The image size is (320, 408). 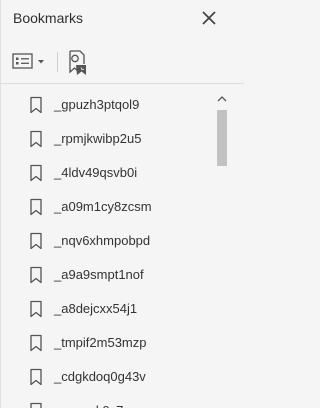 I want to click on bookmark-item: _rpmjkwibp2u5, so click(x=107, y=139).